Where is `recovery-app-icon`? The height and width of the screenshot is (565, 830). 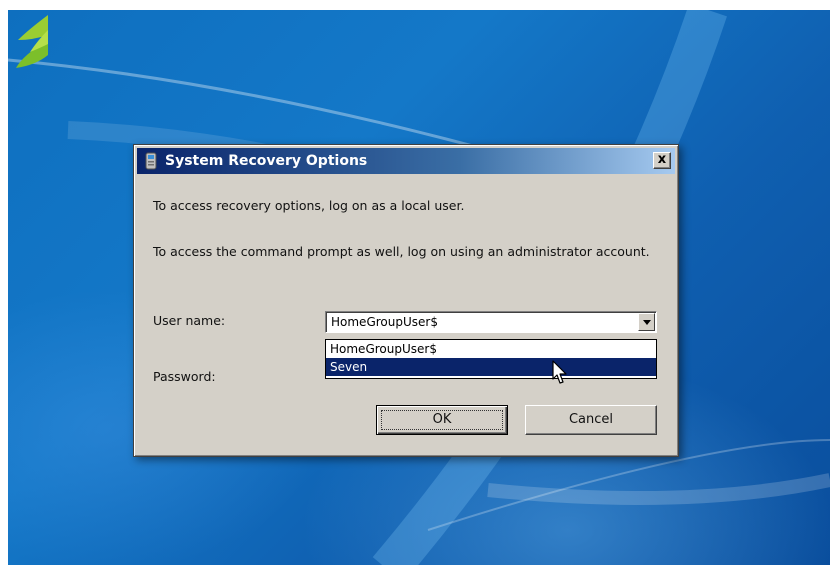
recovery-app-icon is located at coordinates (151, 161).